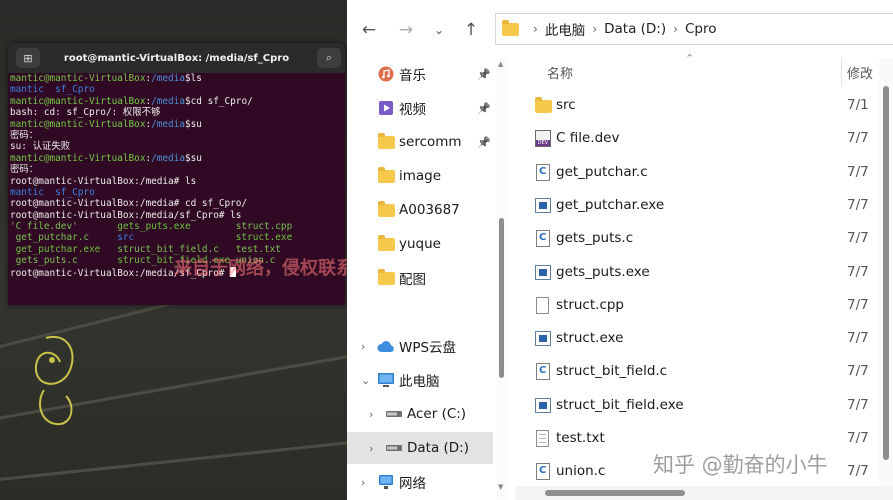 This screenshot has height=500, width=893. Describe the element at coordinates (704, 205) in the screenshot. I see `file-row: get_putchar.exe 7/7` at that location.